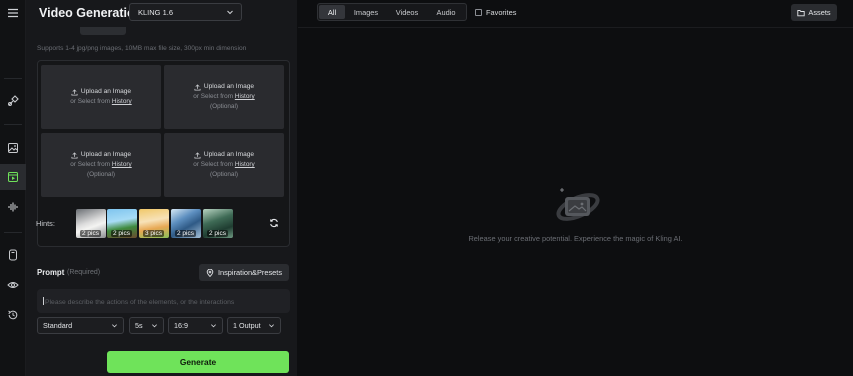 This screenshot has width=853, height=376. Describe the element at coordinates (156, 12) in the screenshot. I see `model-select-value: KLING 1.6` at that location.